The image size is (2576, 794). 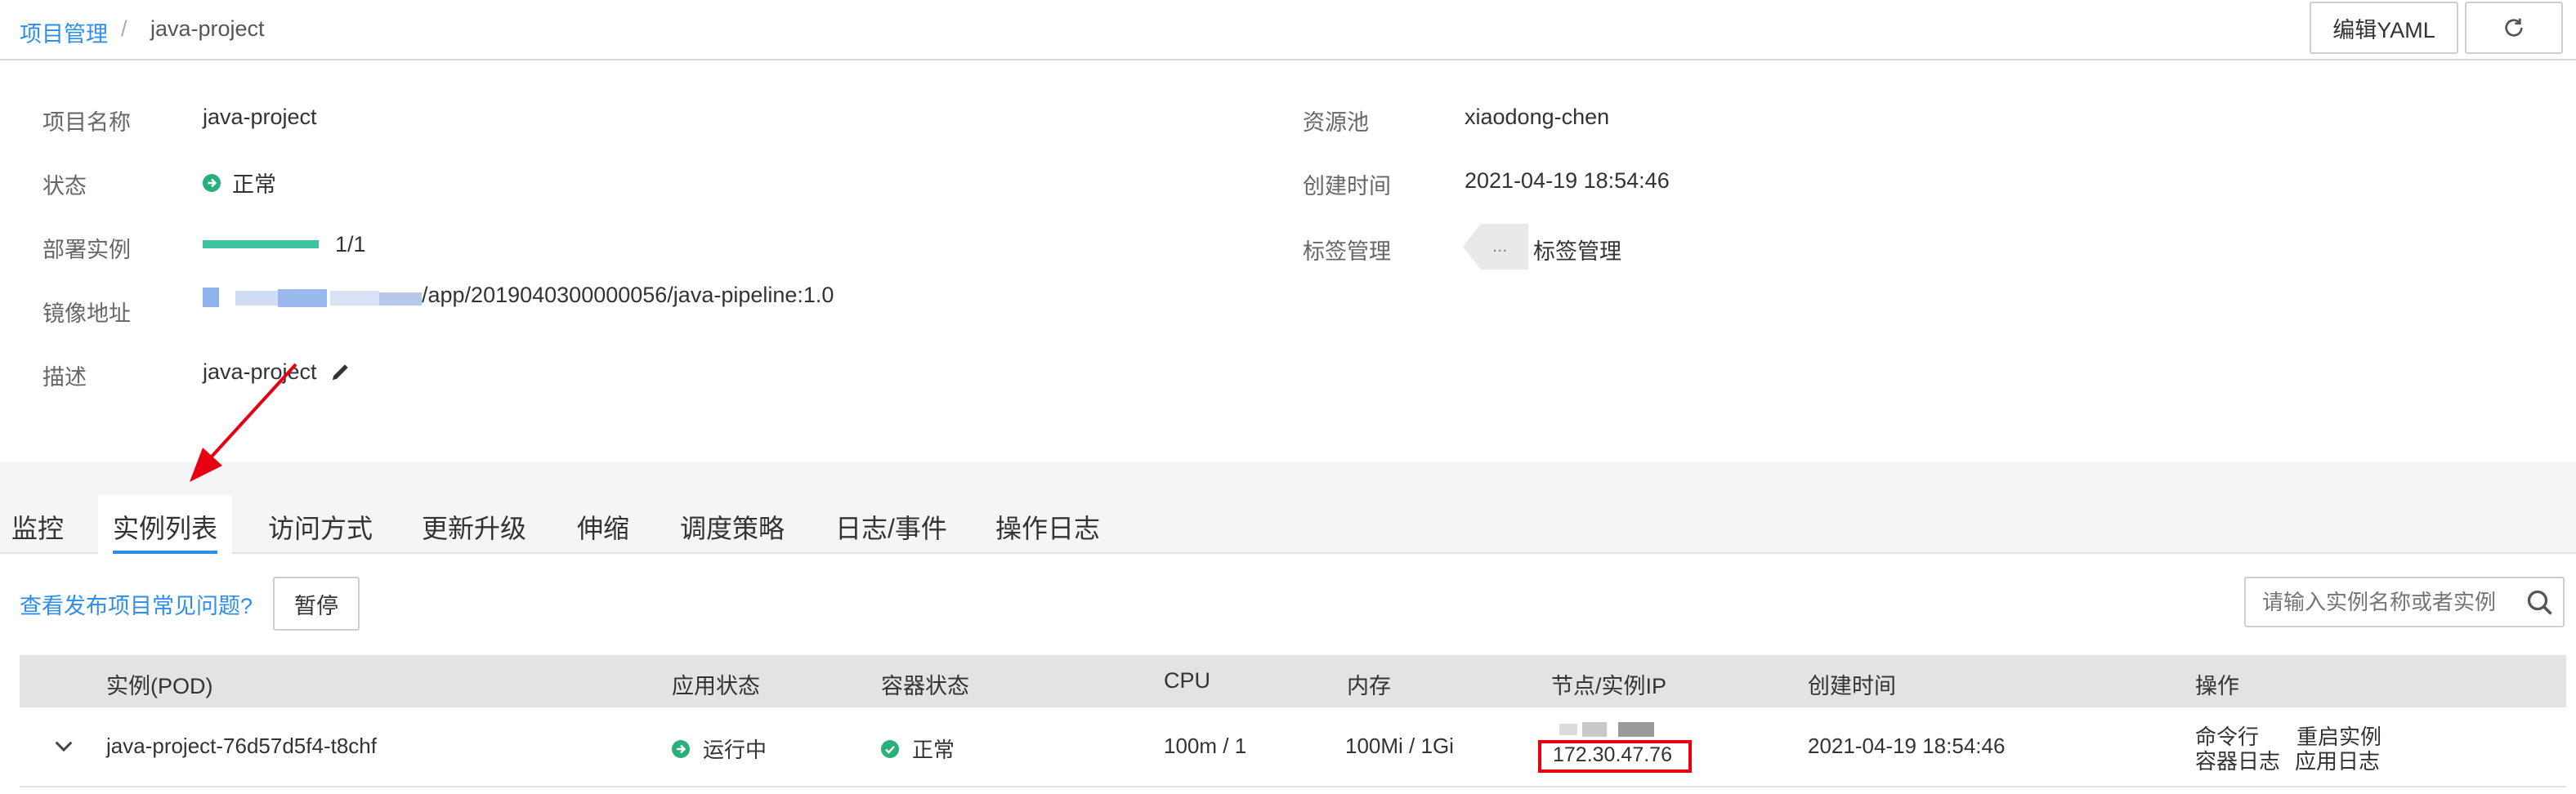 I want to click on image-value: /app/2019040300000056/java-pipeline:1.0, so click(x=628, y=295).